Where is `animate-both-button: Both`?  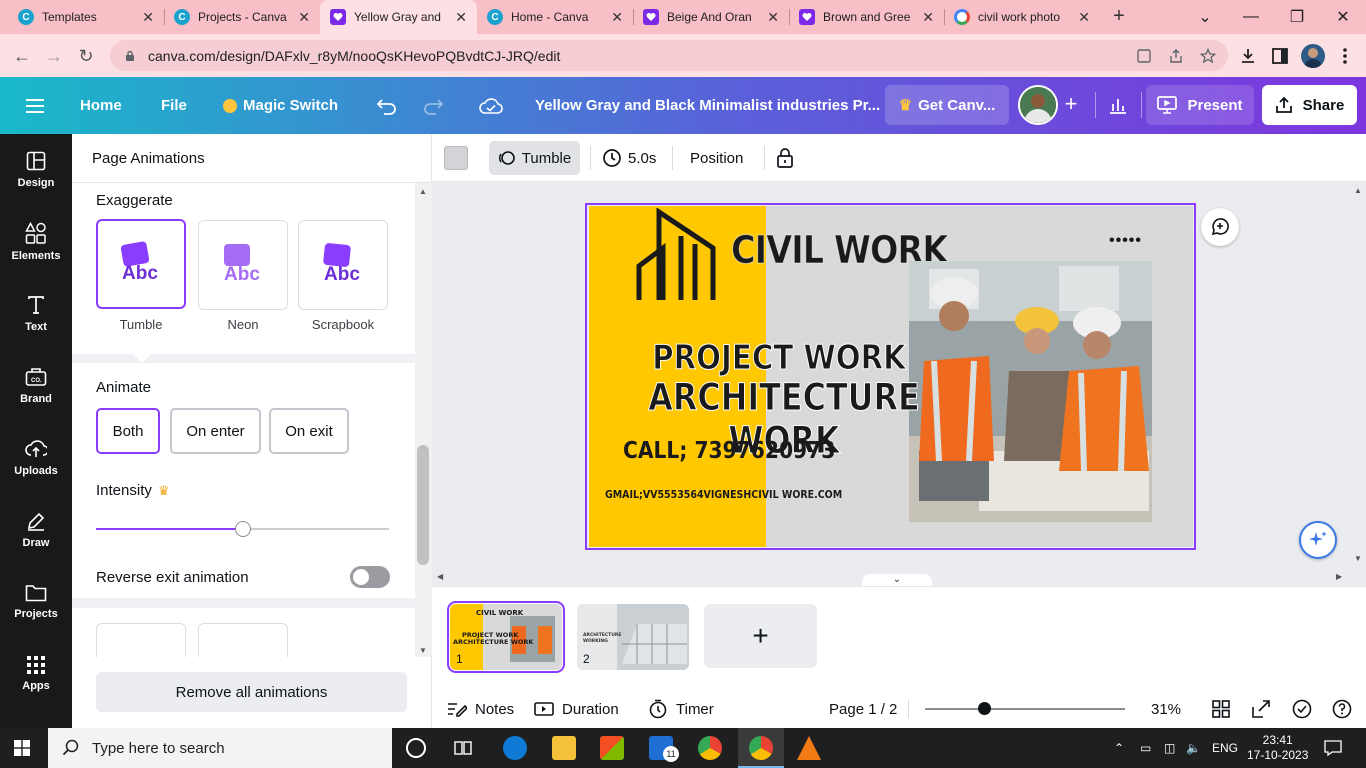 animate-both-button: Both is located at coordinates (128, 431).